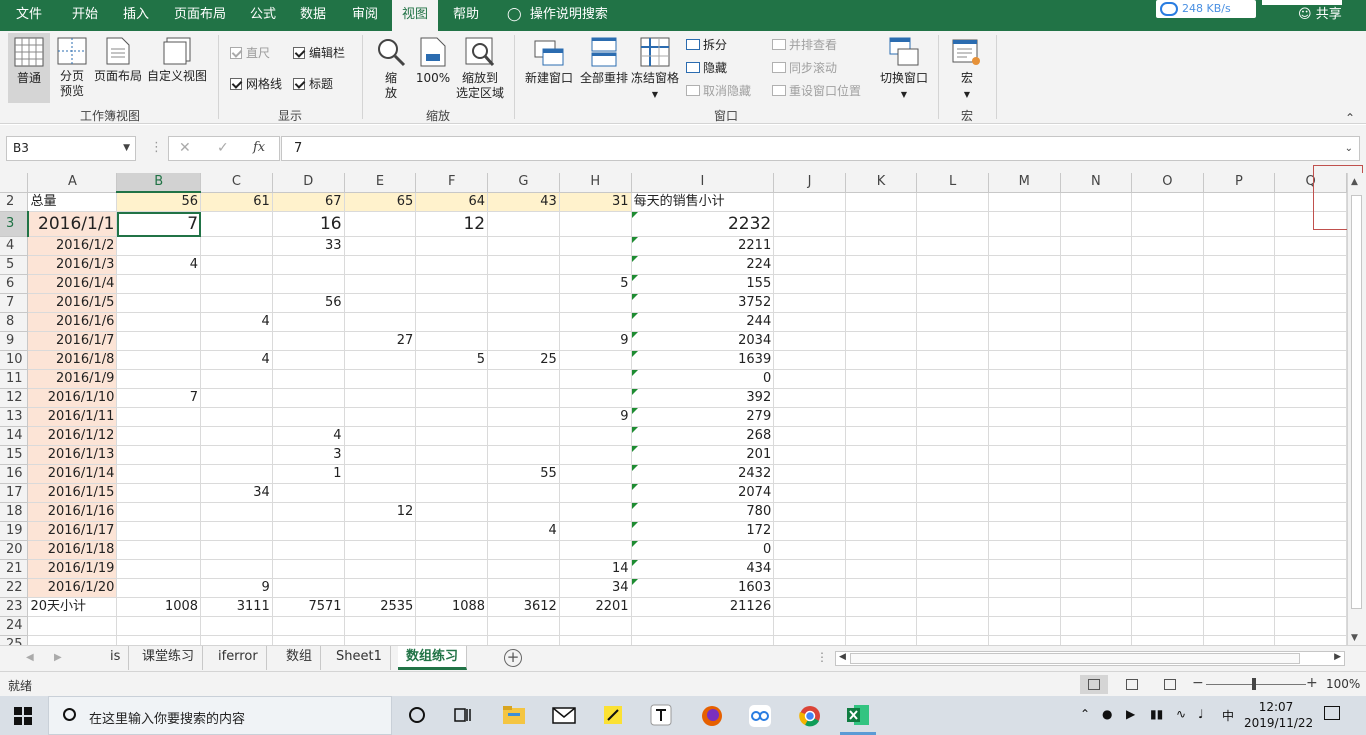 This screenshot has height=735, width=1366. What do you see at coordinates (159, 379) in the screenshot?
I see `cell-b11` at bounding box center [159, 379].